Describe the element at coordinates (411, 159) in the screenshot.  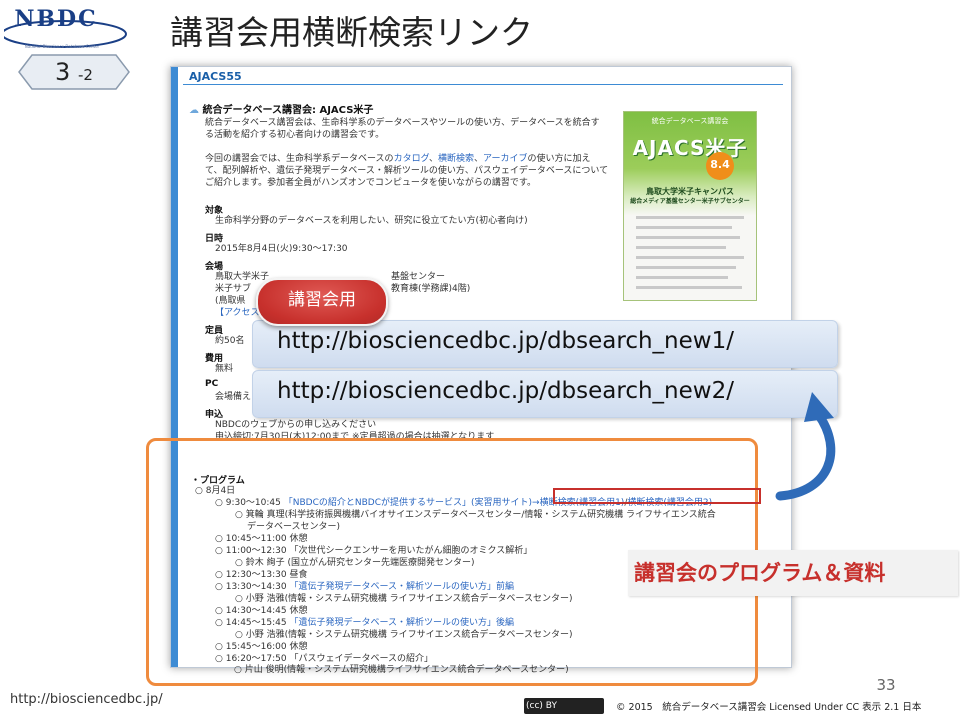
I see `catalog-link: カタログ` at that location.